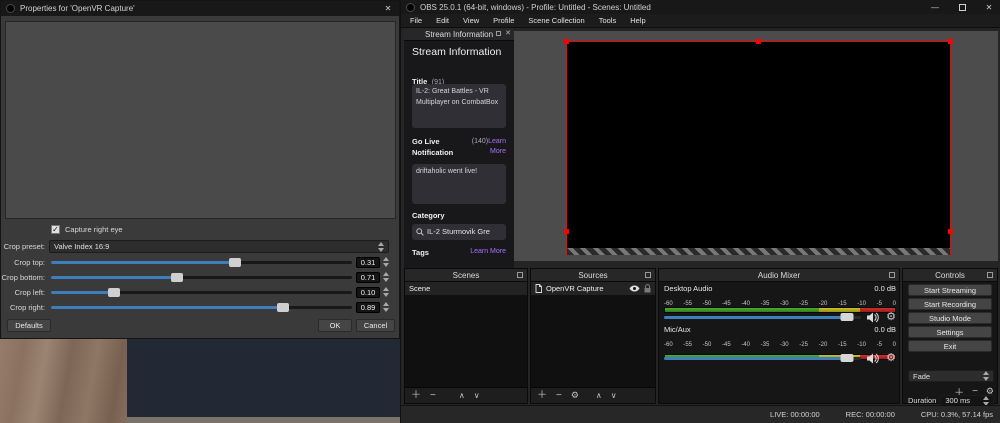  Describe the element at coordinates (368, 277) in the screenshot. I see `crop-bottom-value: 0.71` at that location.